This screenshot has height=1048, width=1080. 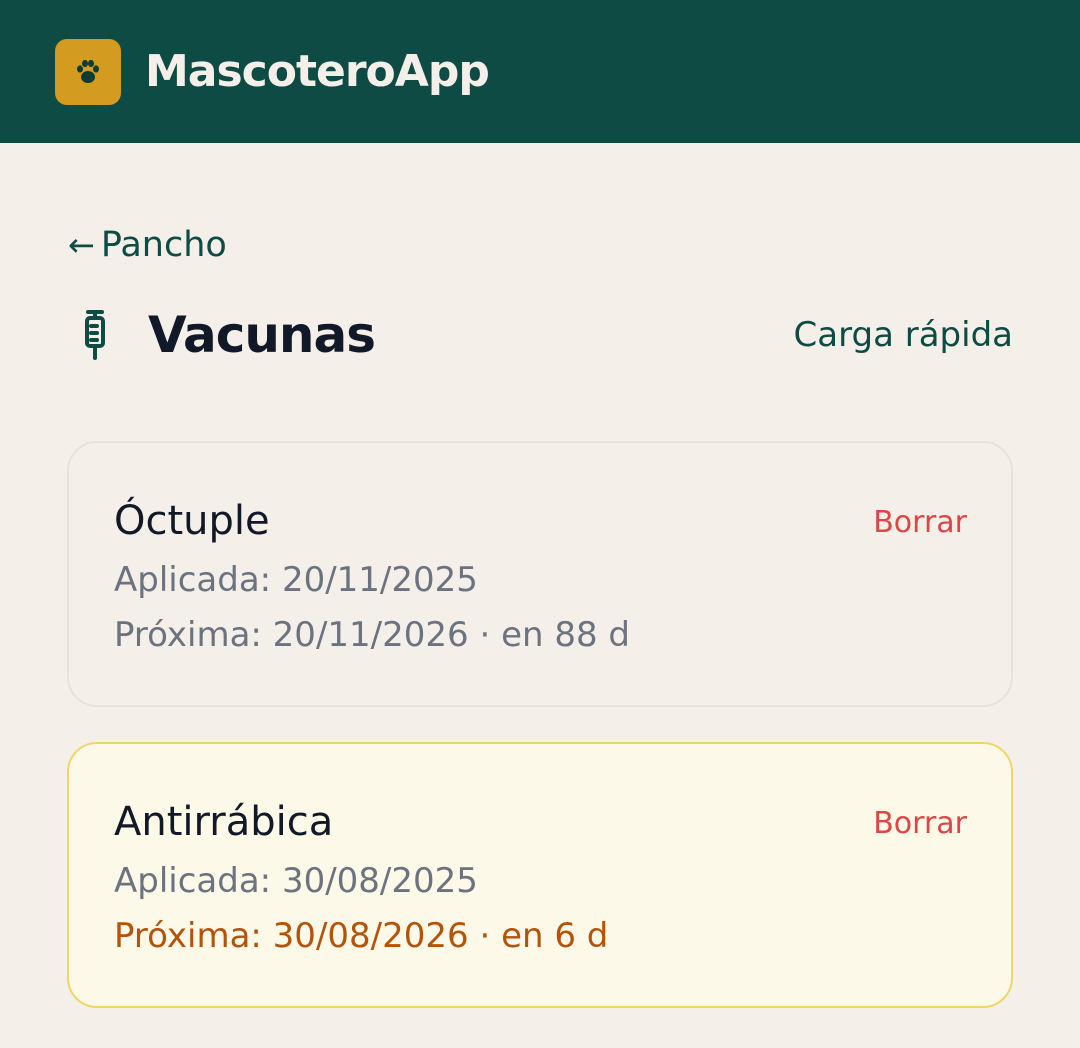 What do you see at coordinates (95, 337) in the screenshot?
I see `syringe-icon` at bounding box center [95, 337].